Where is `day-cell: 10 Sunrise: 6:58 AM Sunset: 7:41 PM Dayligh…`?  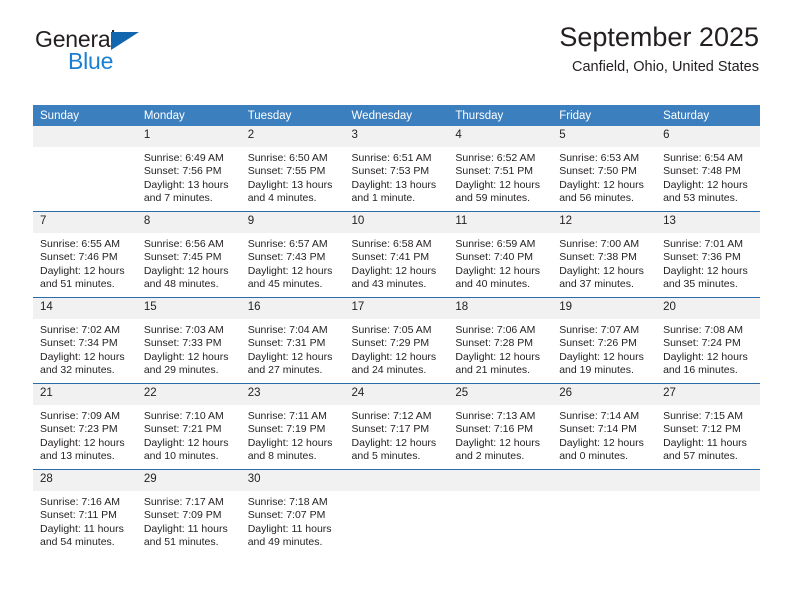 day-cell: 10 Sunrise: 6:58 AM Sunset: 7:41 PM Dayligh… is located at coordinates (396, 254).